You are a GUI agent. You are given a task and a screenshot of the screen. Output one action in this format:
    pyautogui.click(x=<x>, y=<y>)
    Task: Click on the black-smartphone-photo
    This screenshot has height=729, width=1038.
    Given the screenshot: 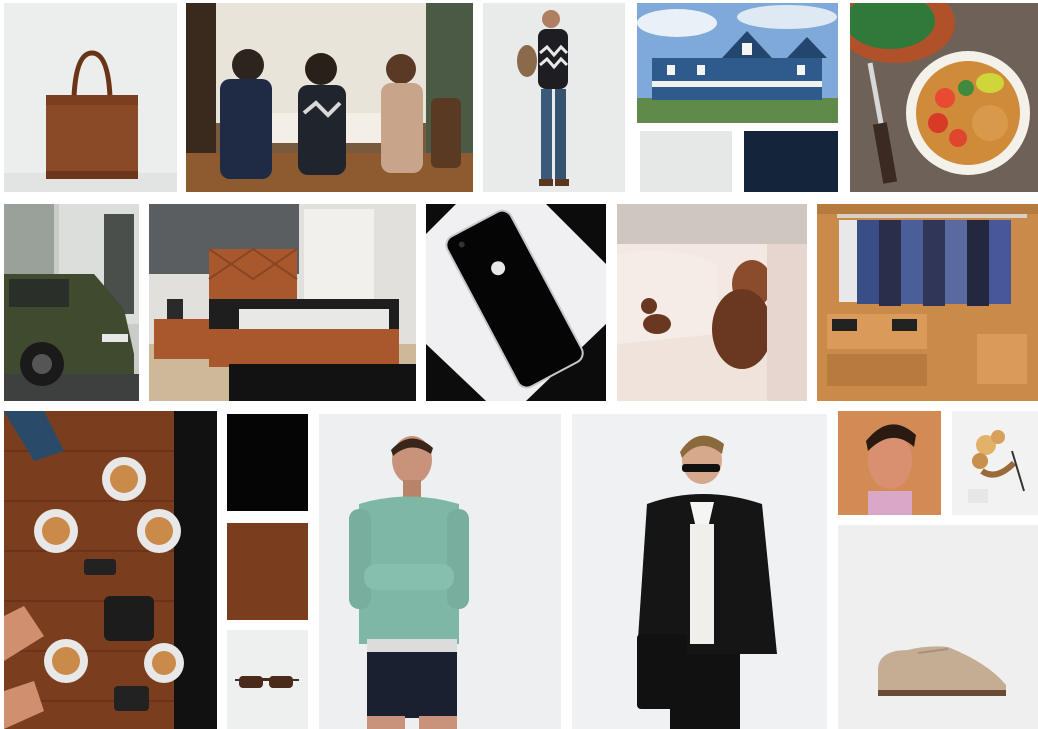 What is the action you would take?
    pyautogui.click(x=516, y=302)
    